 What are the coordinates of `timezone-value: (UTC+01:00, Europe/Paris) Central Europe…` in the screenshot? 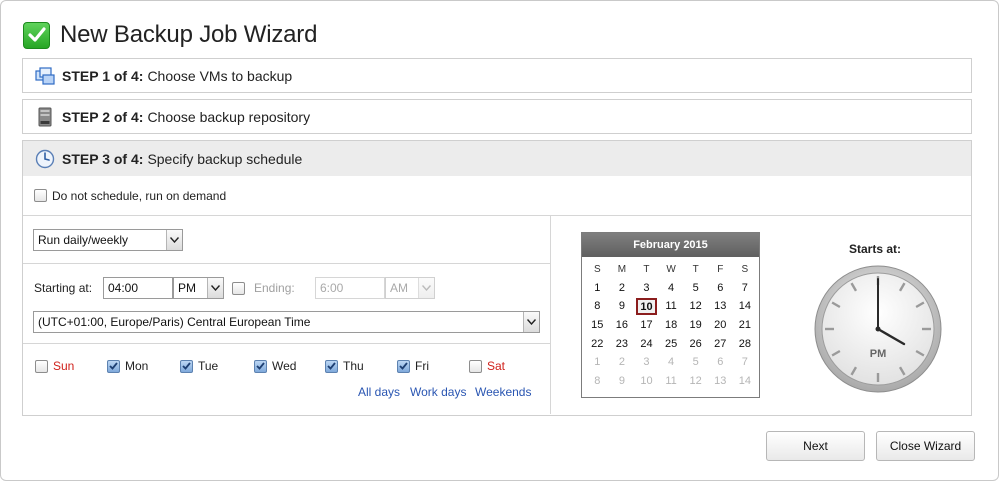 It's located at (174, 322).